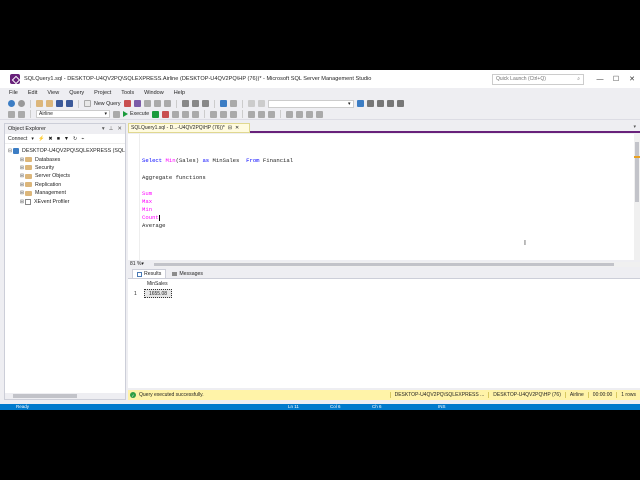 This screenshot has width=640, height=480. I want to click on zoom-level: 81 %, so click(135, 264).